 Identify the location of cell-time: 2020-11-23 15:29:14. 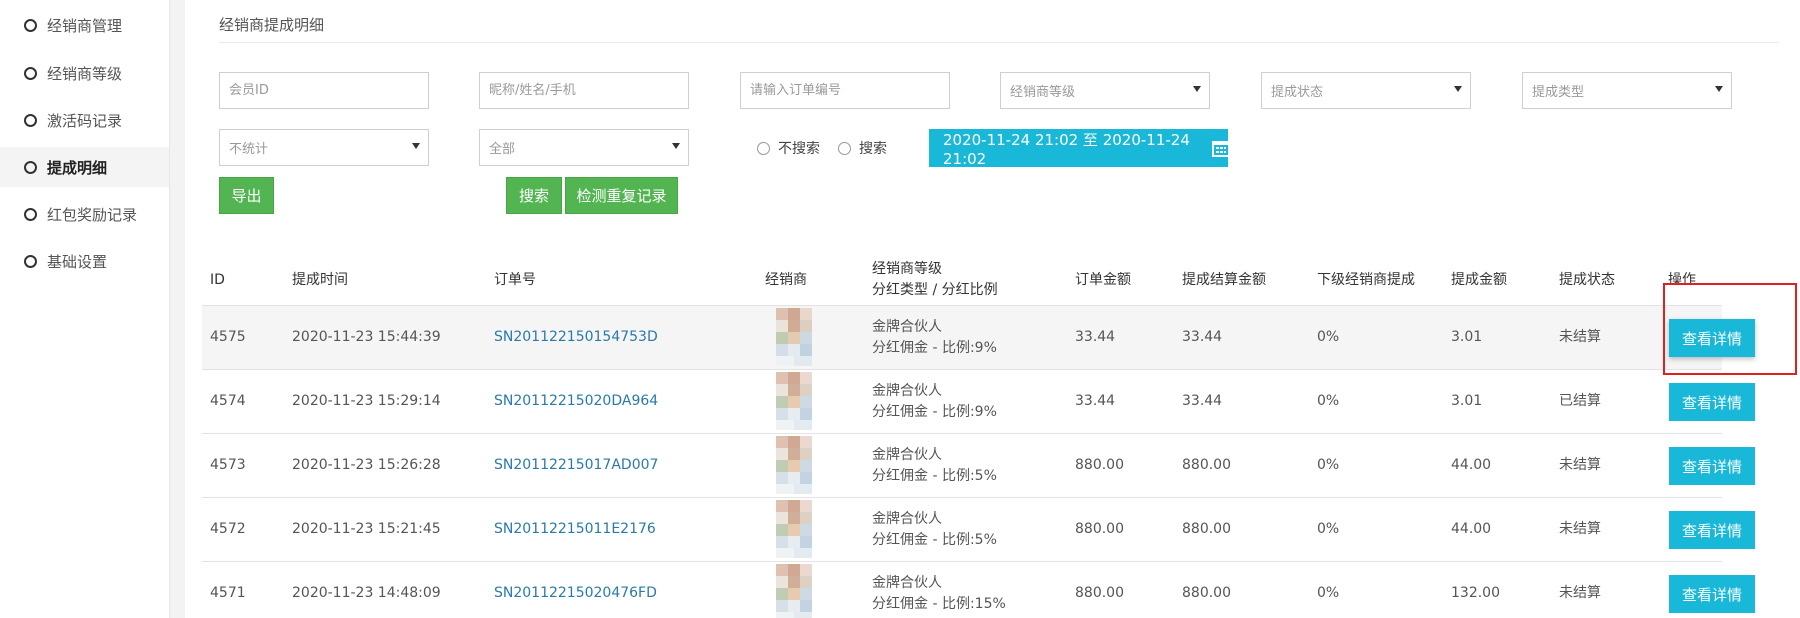
(366, 401).